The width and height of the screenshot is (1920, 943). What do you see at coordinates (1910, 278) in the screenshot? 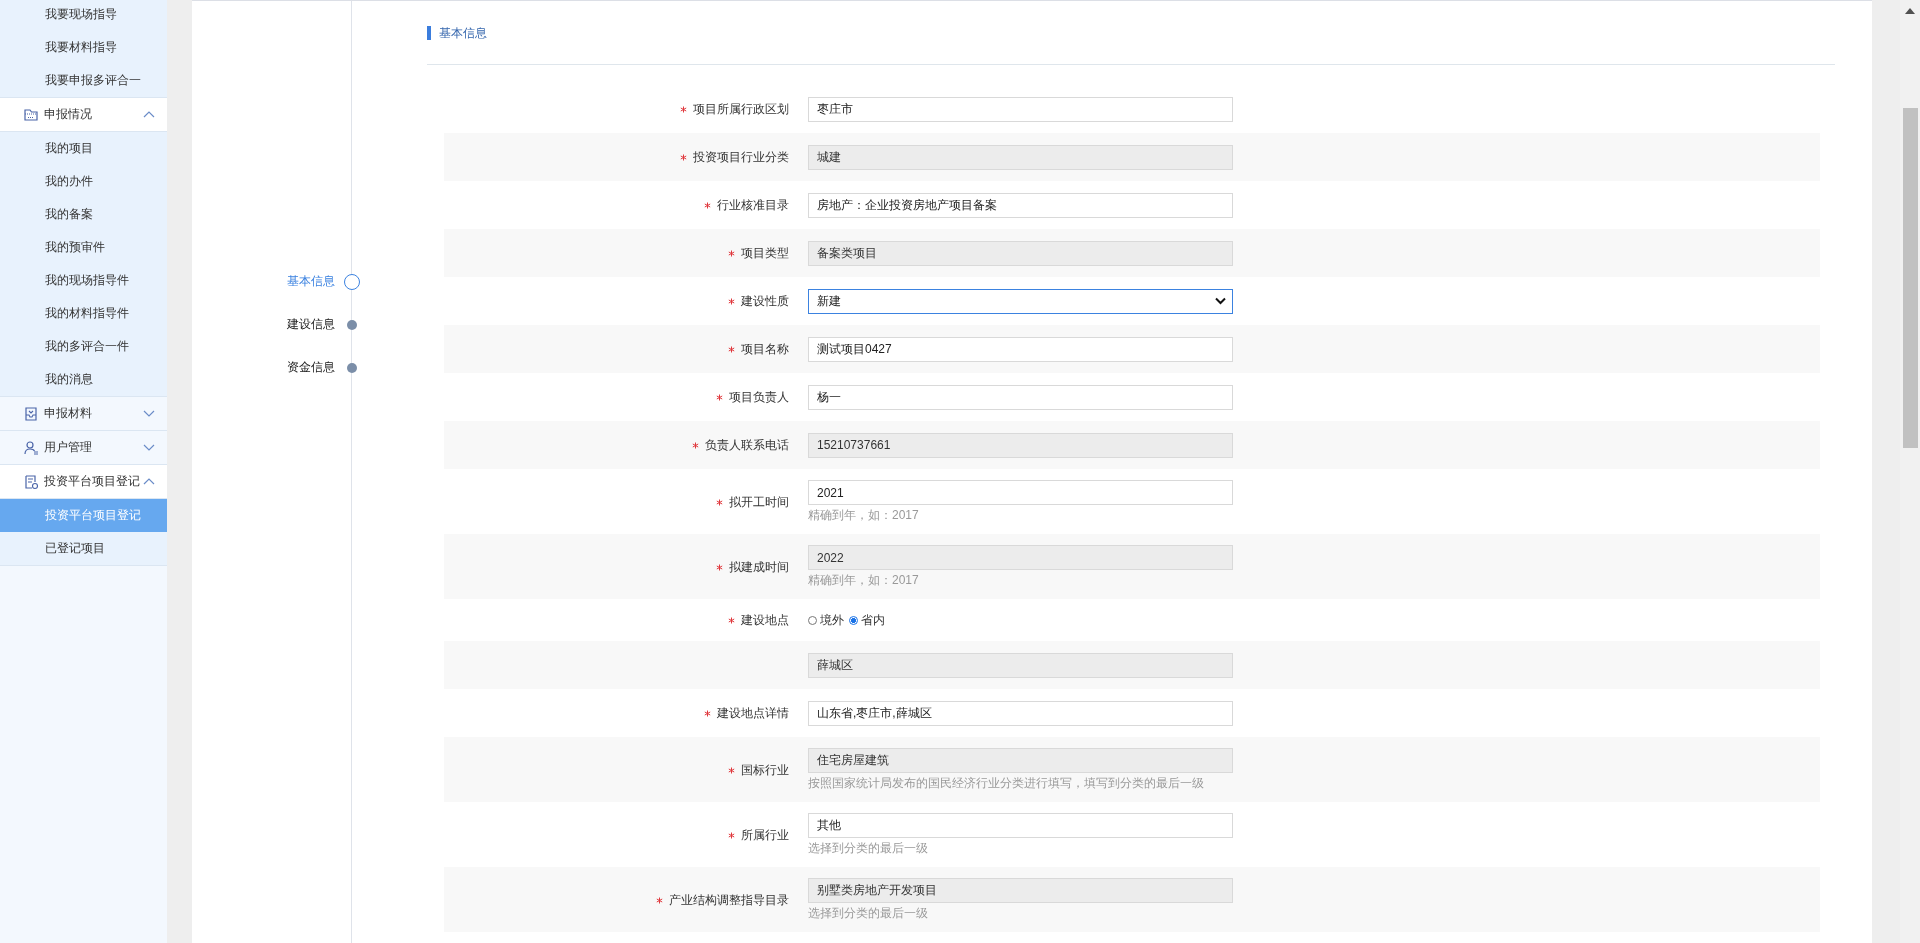
I see `scrollbar-thumb` at bounding box center [1910, 278].